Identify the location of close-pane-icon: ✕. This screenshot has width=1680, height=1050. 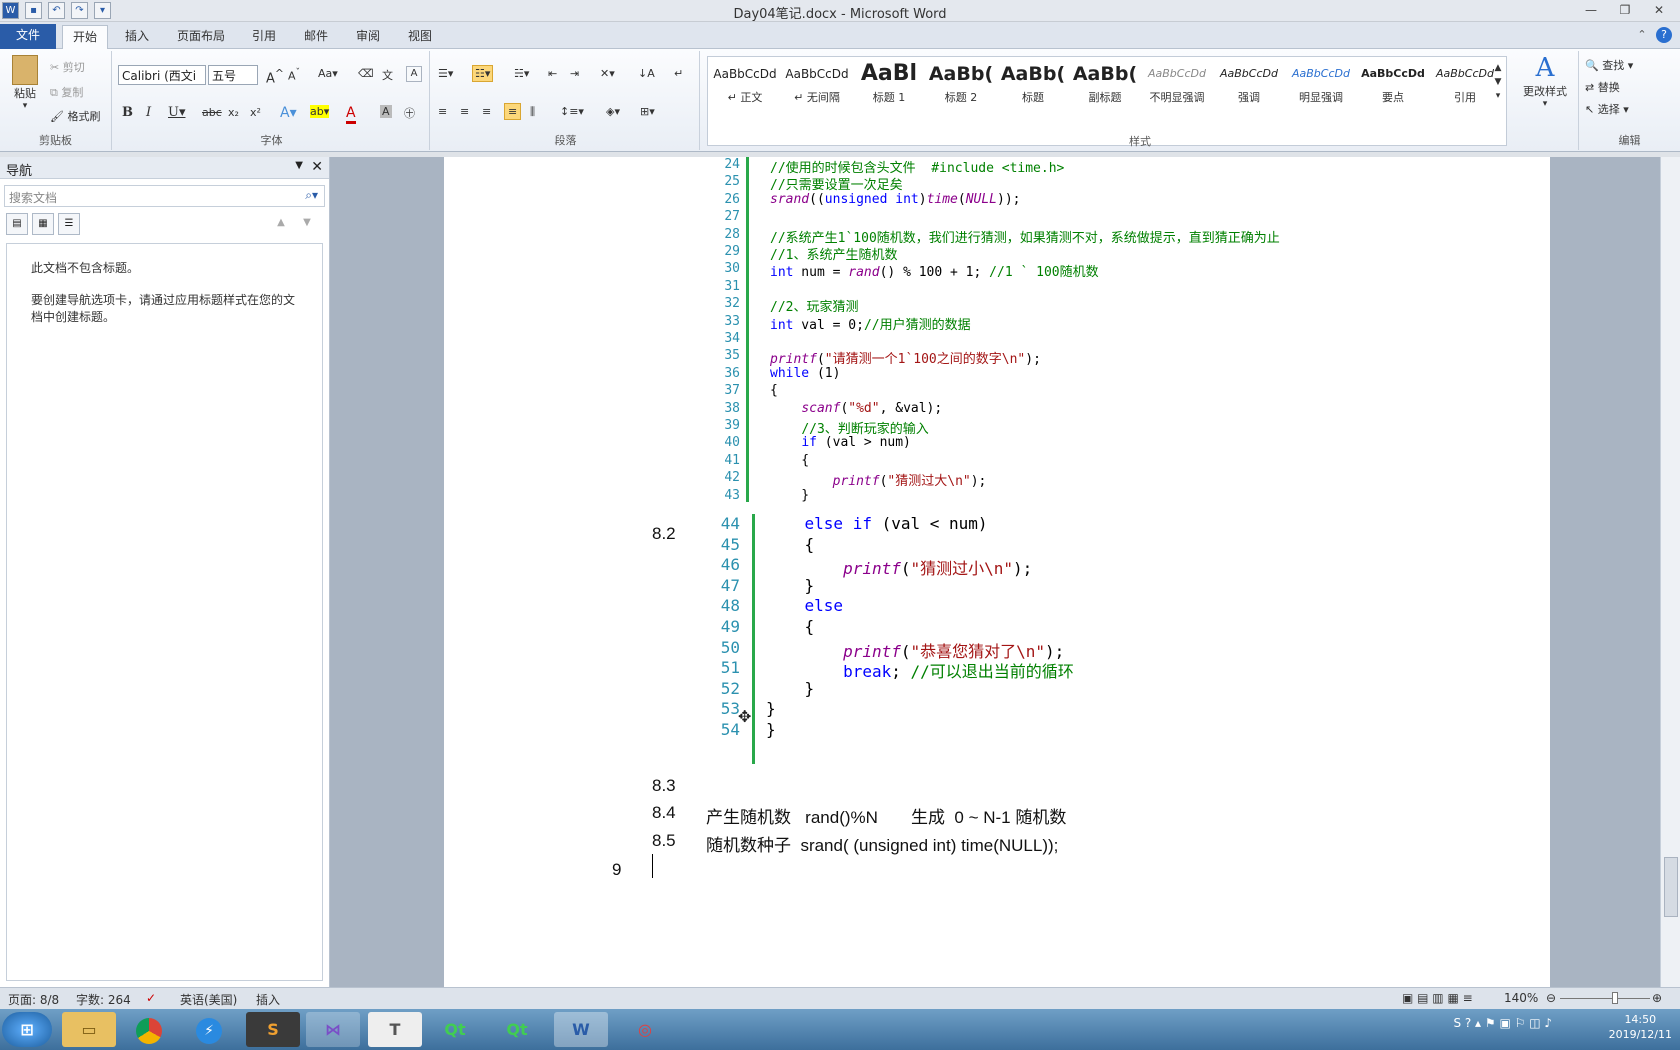
(317, 167).